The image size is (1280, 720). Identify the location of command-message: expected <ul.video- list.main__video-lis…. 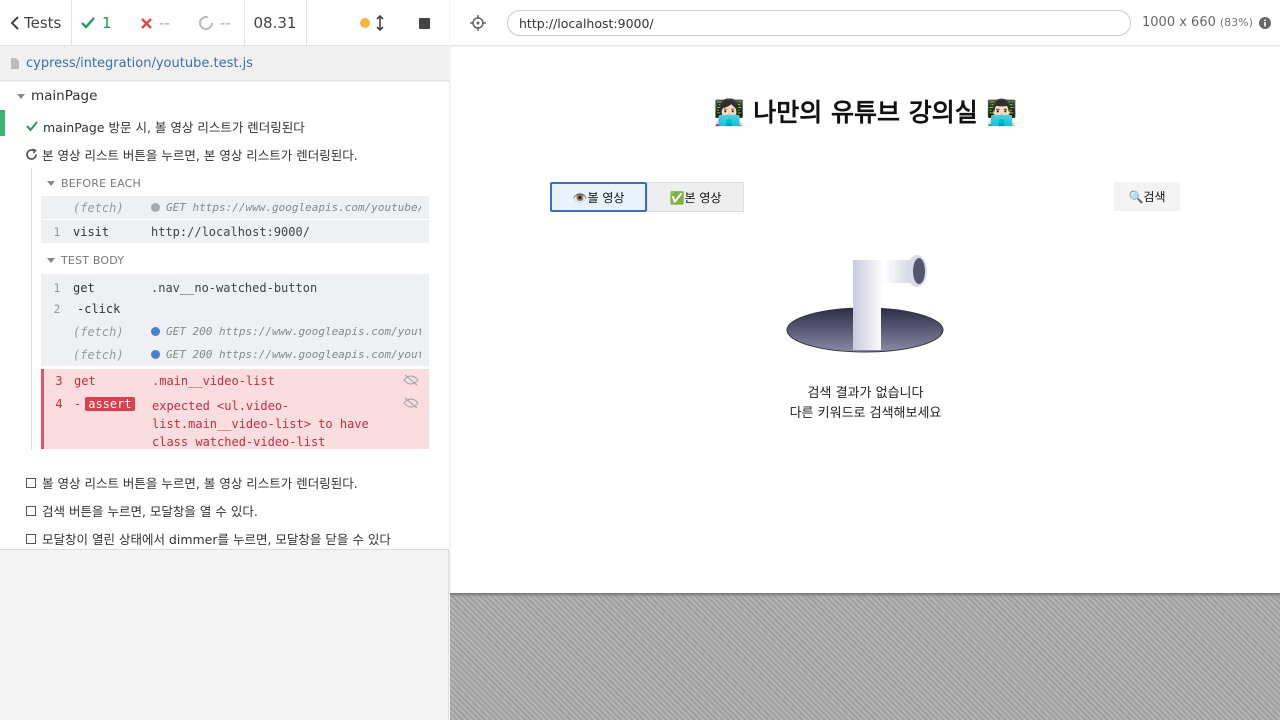
(260, 424).